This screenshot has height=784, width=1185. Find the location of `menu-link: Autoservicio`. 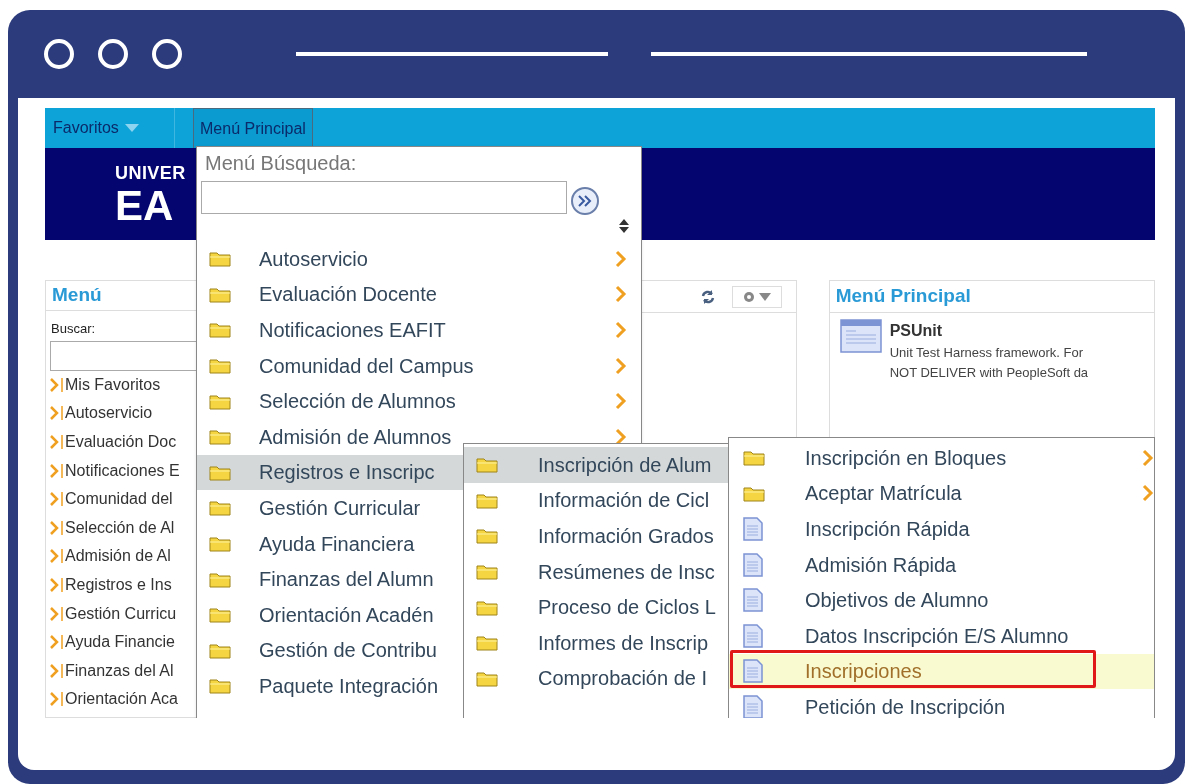

menu-link: Autoservicio is located at coordinates (108, 413).